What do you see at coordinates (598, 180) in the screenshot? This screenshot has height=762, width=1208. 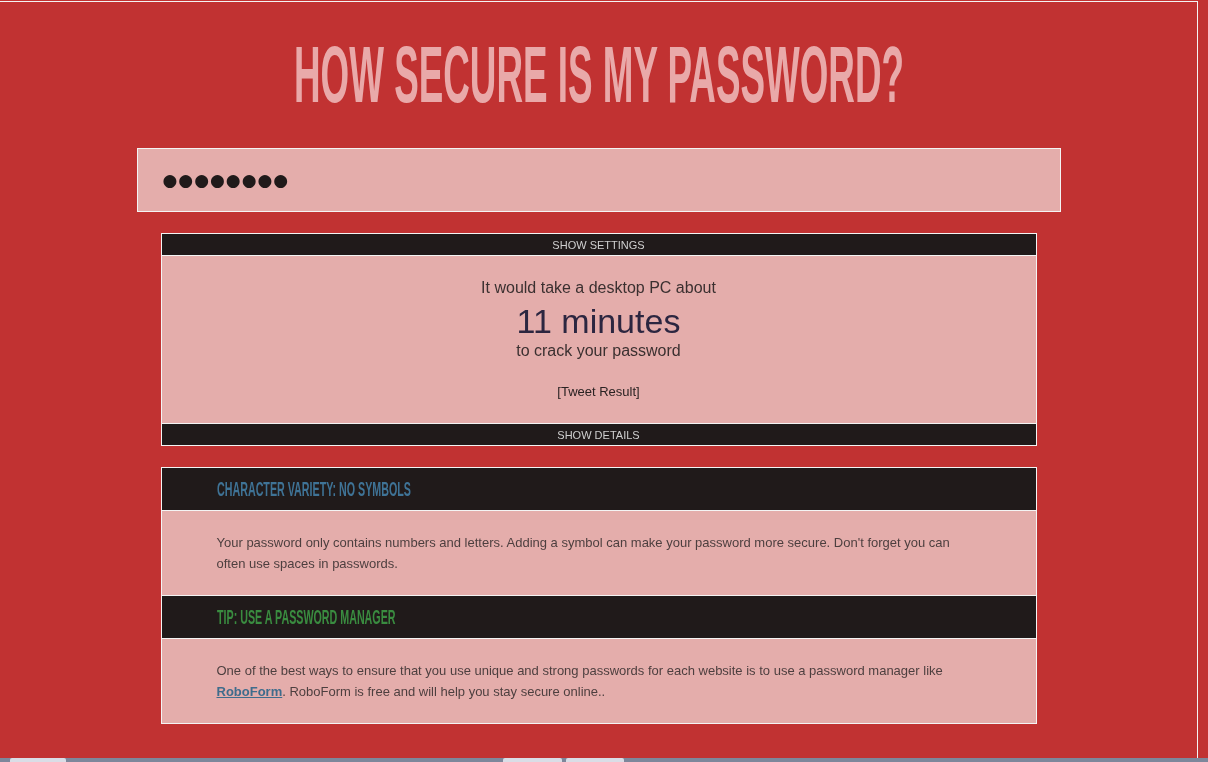 I see `password-field: ●●●●●●●●` at bounding box center [598, 180].